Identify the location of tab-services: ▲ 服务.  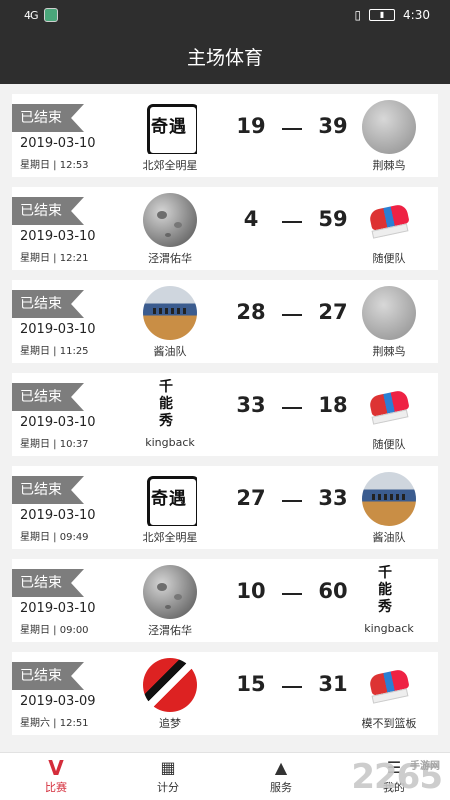
(281, 776).